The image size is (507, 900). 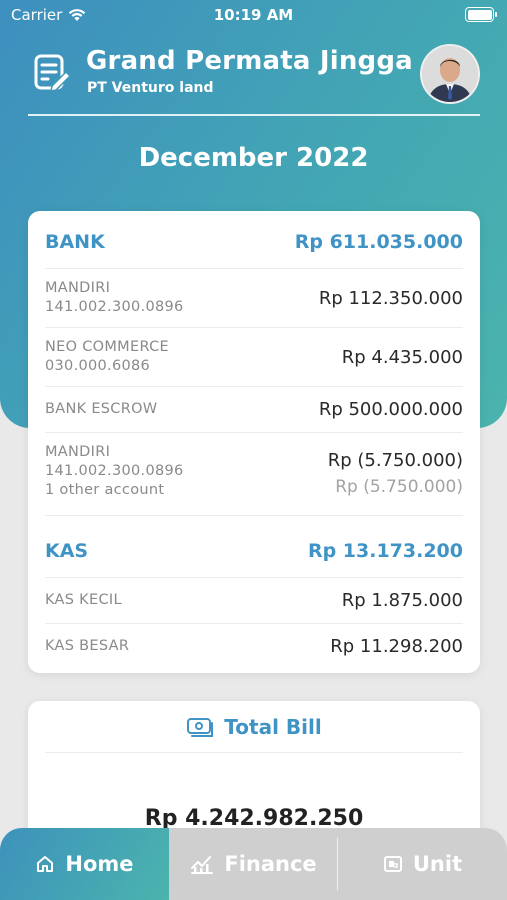 What do you see at coordinates (253, 158) in the screenshot?
I see `period-title: December 2022` at bounding box center [253, 158].